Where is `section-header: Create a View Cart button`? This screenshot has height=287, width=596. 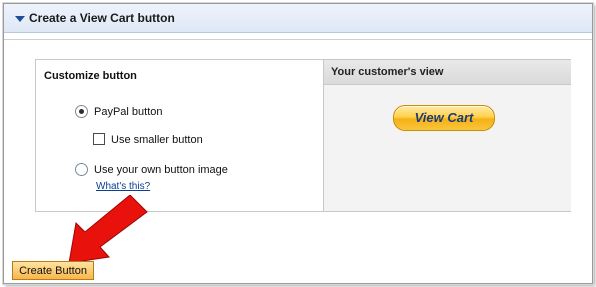 section-header: Create a View Cart button is located at coordinates (298, 18).